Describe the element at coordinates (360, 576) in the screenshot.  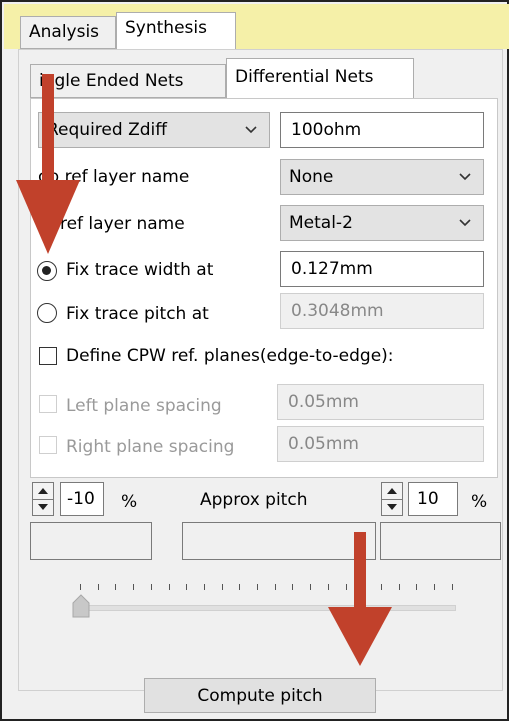
I see `arrow-shaft` at that location.